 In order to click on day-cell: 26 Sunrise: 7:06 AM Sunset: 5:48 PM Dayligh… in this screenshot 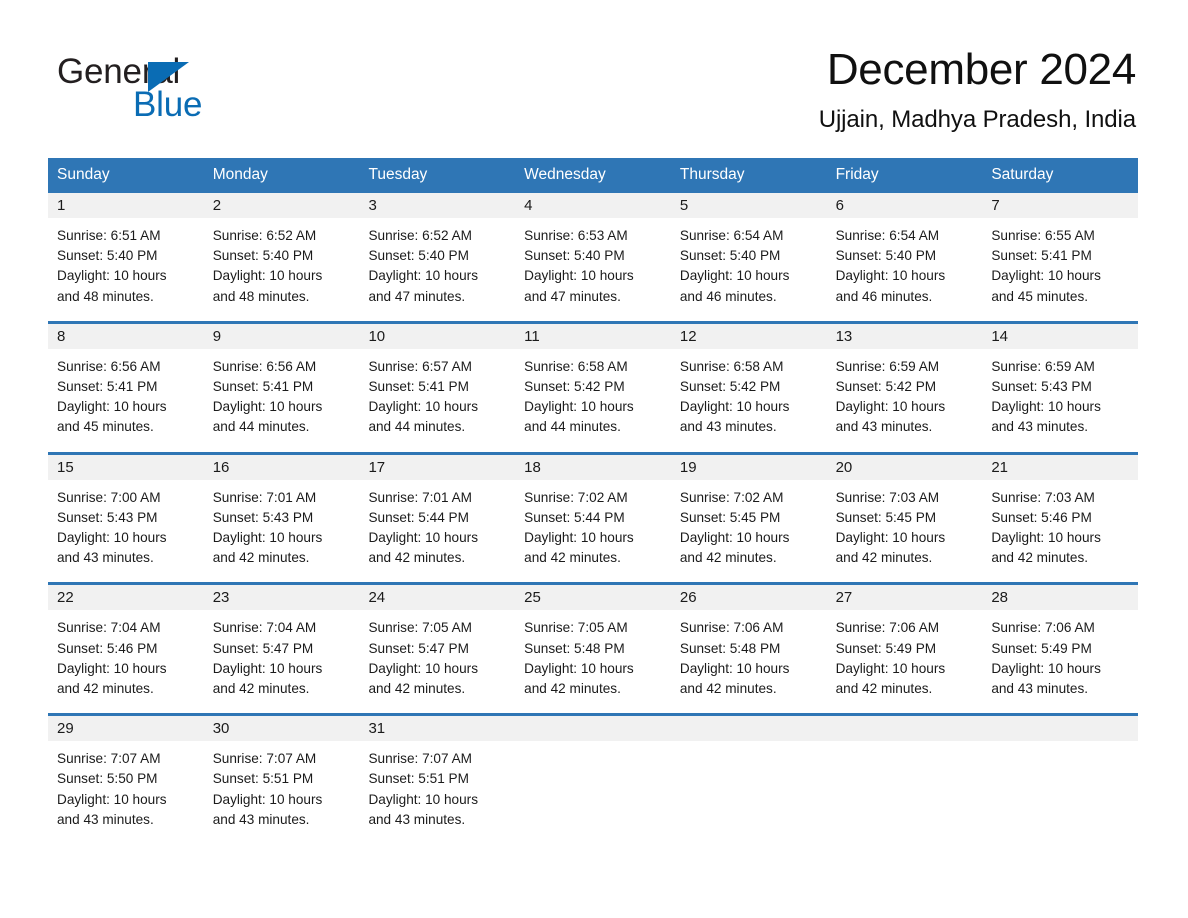, I will do `click(748, 649)`.